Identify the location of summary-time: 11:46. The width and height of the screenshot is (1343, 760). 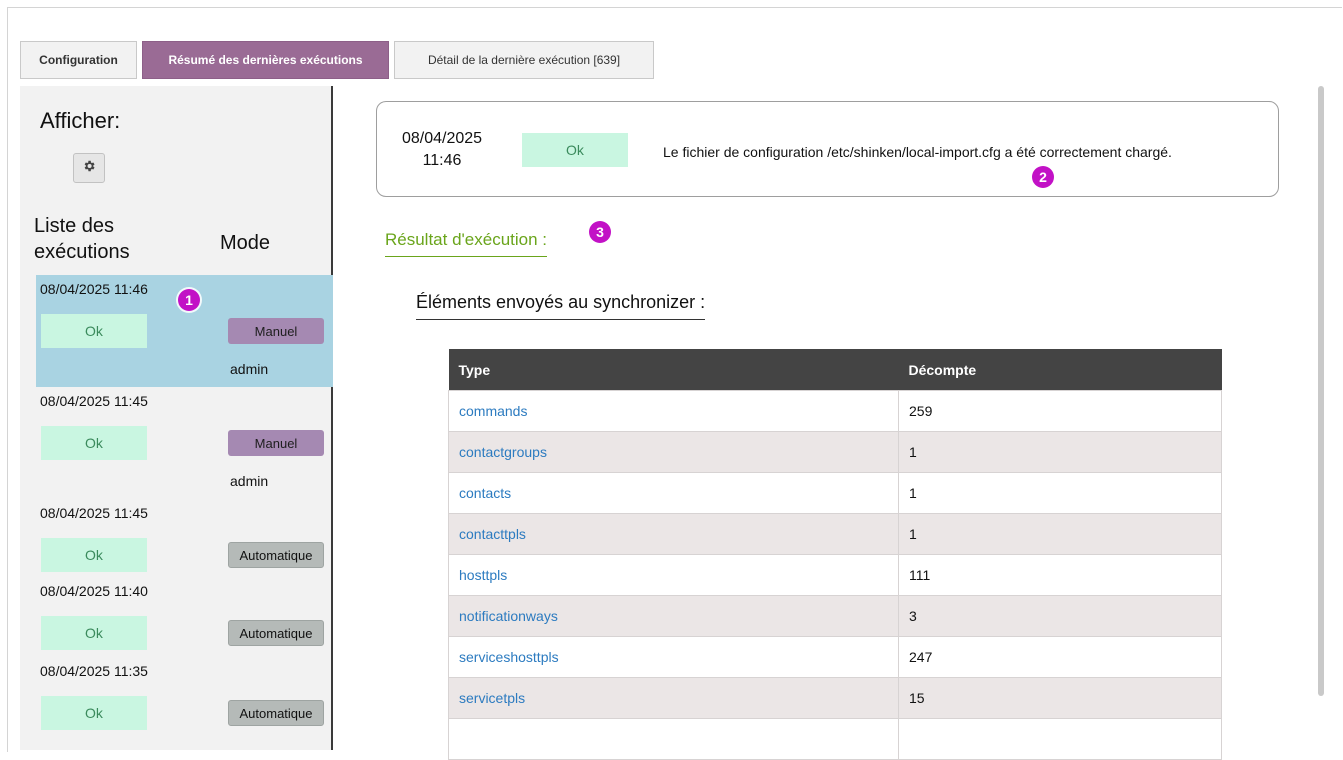
(442, 160).